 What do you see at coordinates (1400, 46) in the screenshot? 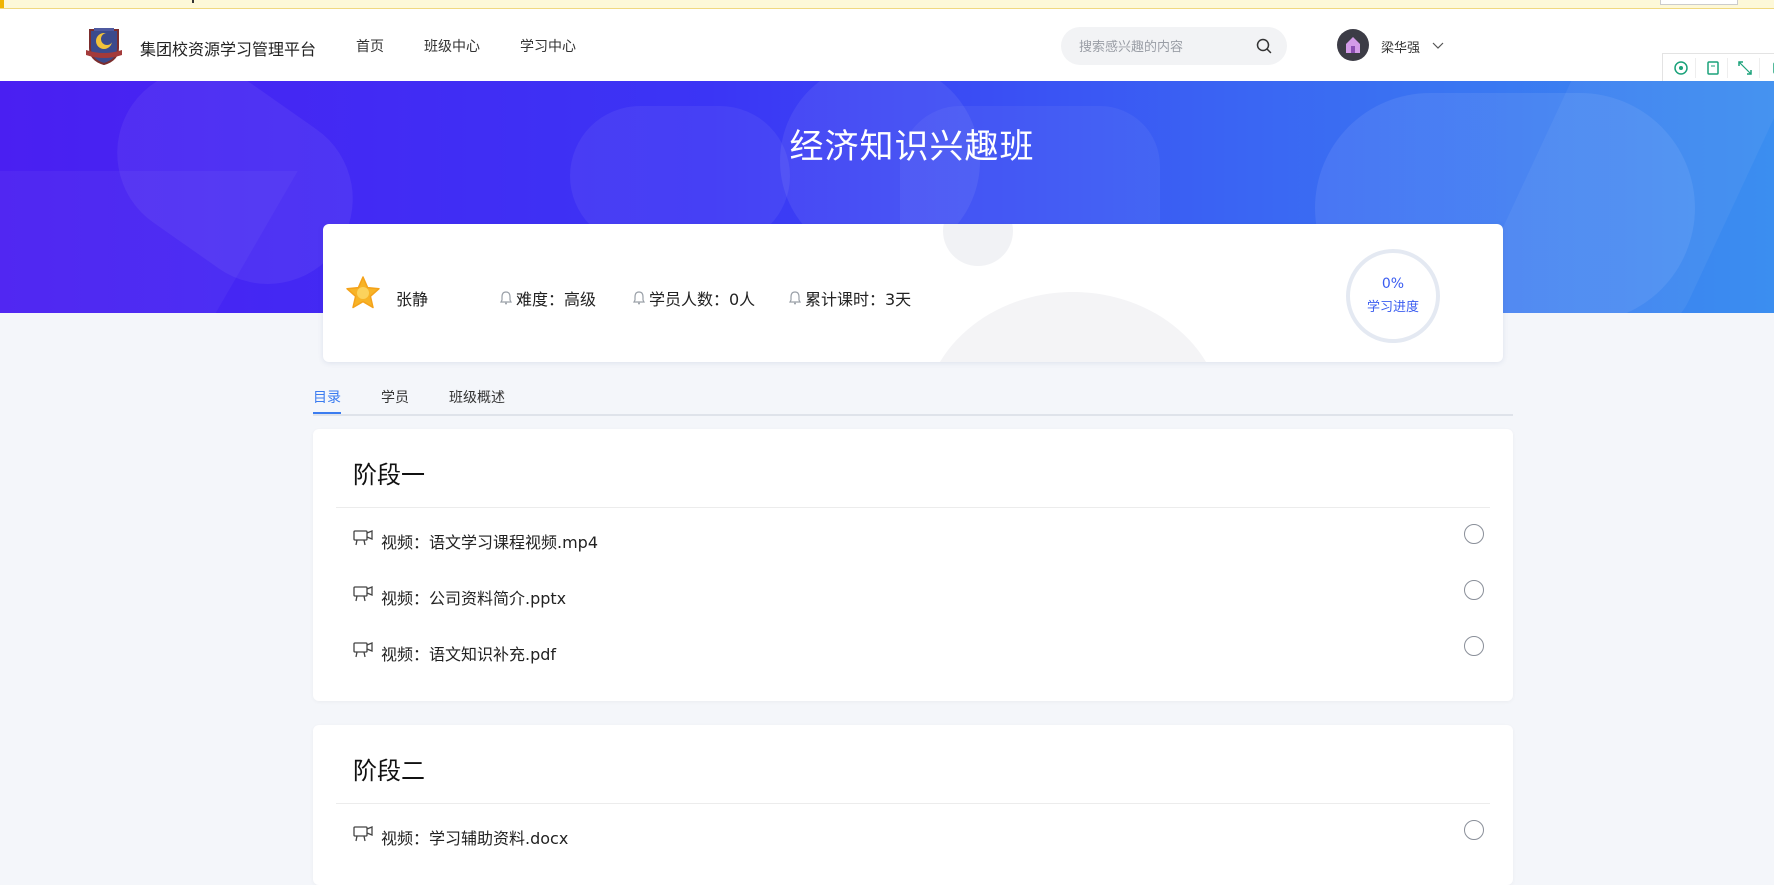
I see `user-name: 梁华强` at bounding box center [1400, 46].